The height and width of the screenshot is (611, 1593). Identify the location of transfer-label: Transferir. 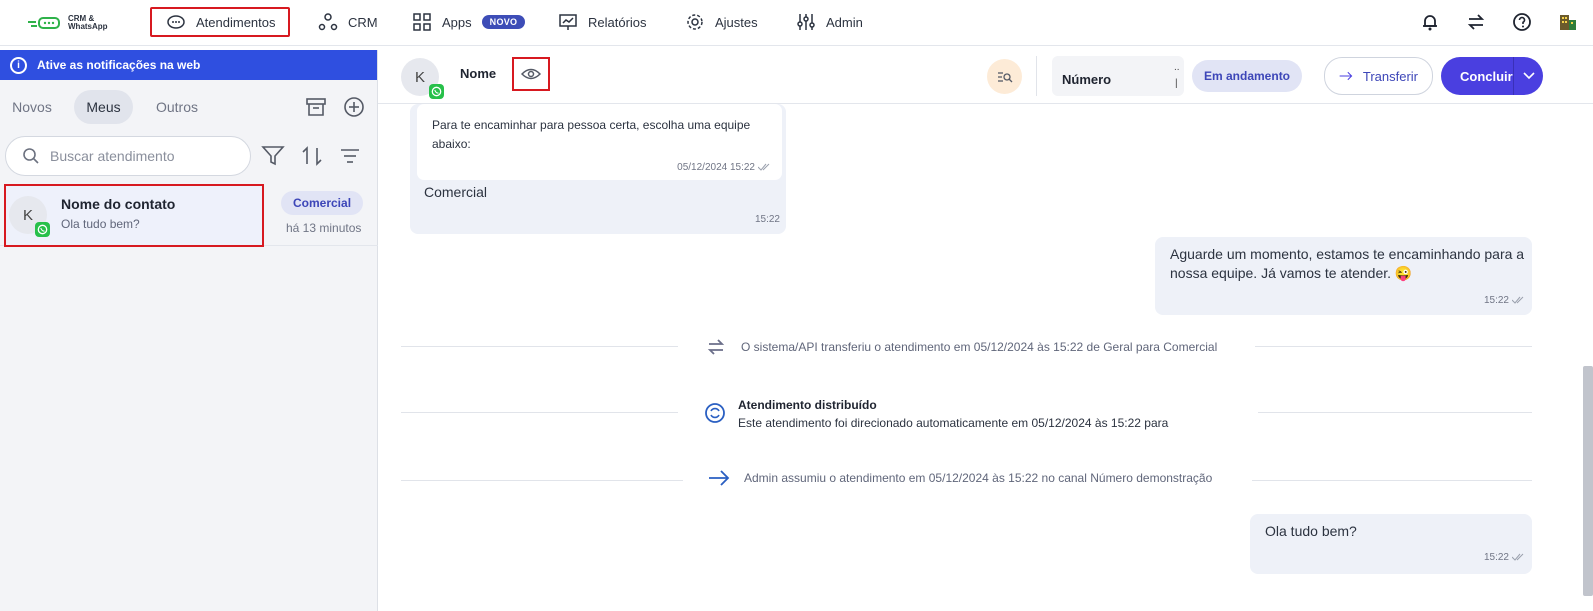
(1390, 76).